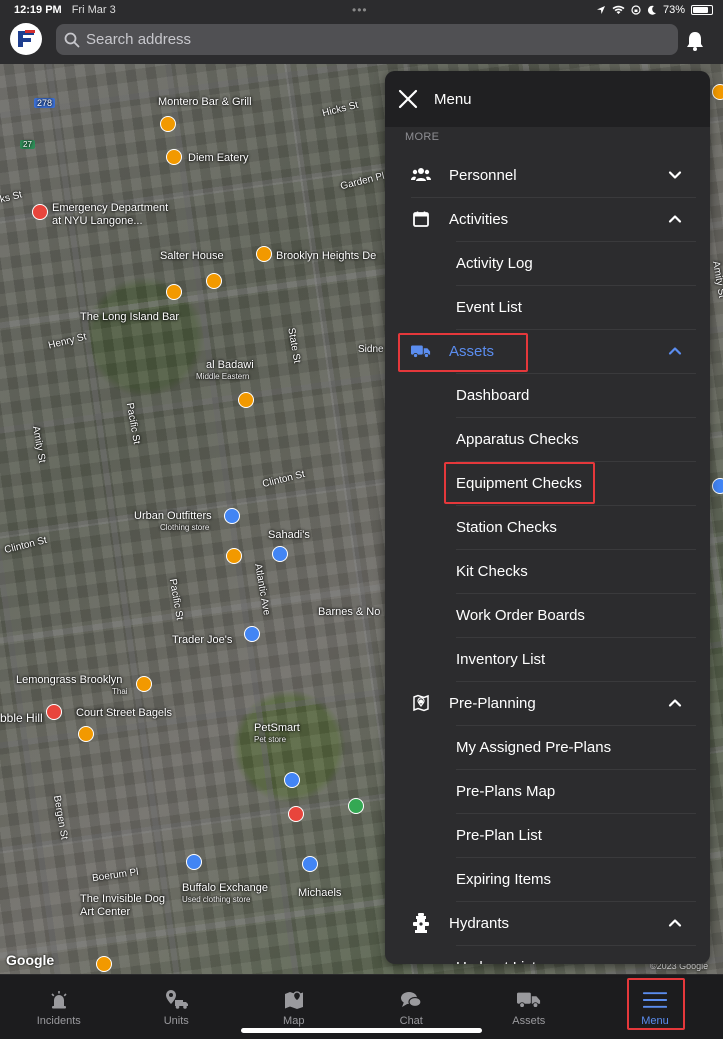  I want to click on tab-assets: Assets, so click(529, 1007).